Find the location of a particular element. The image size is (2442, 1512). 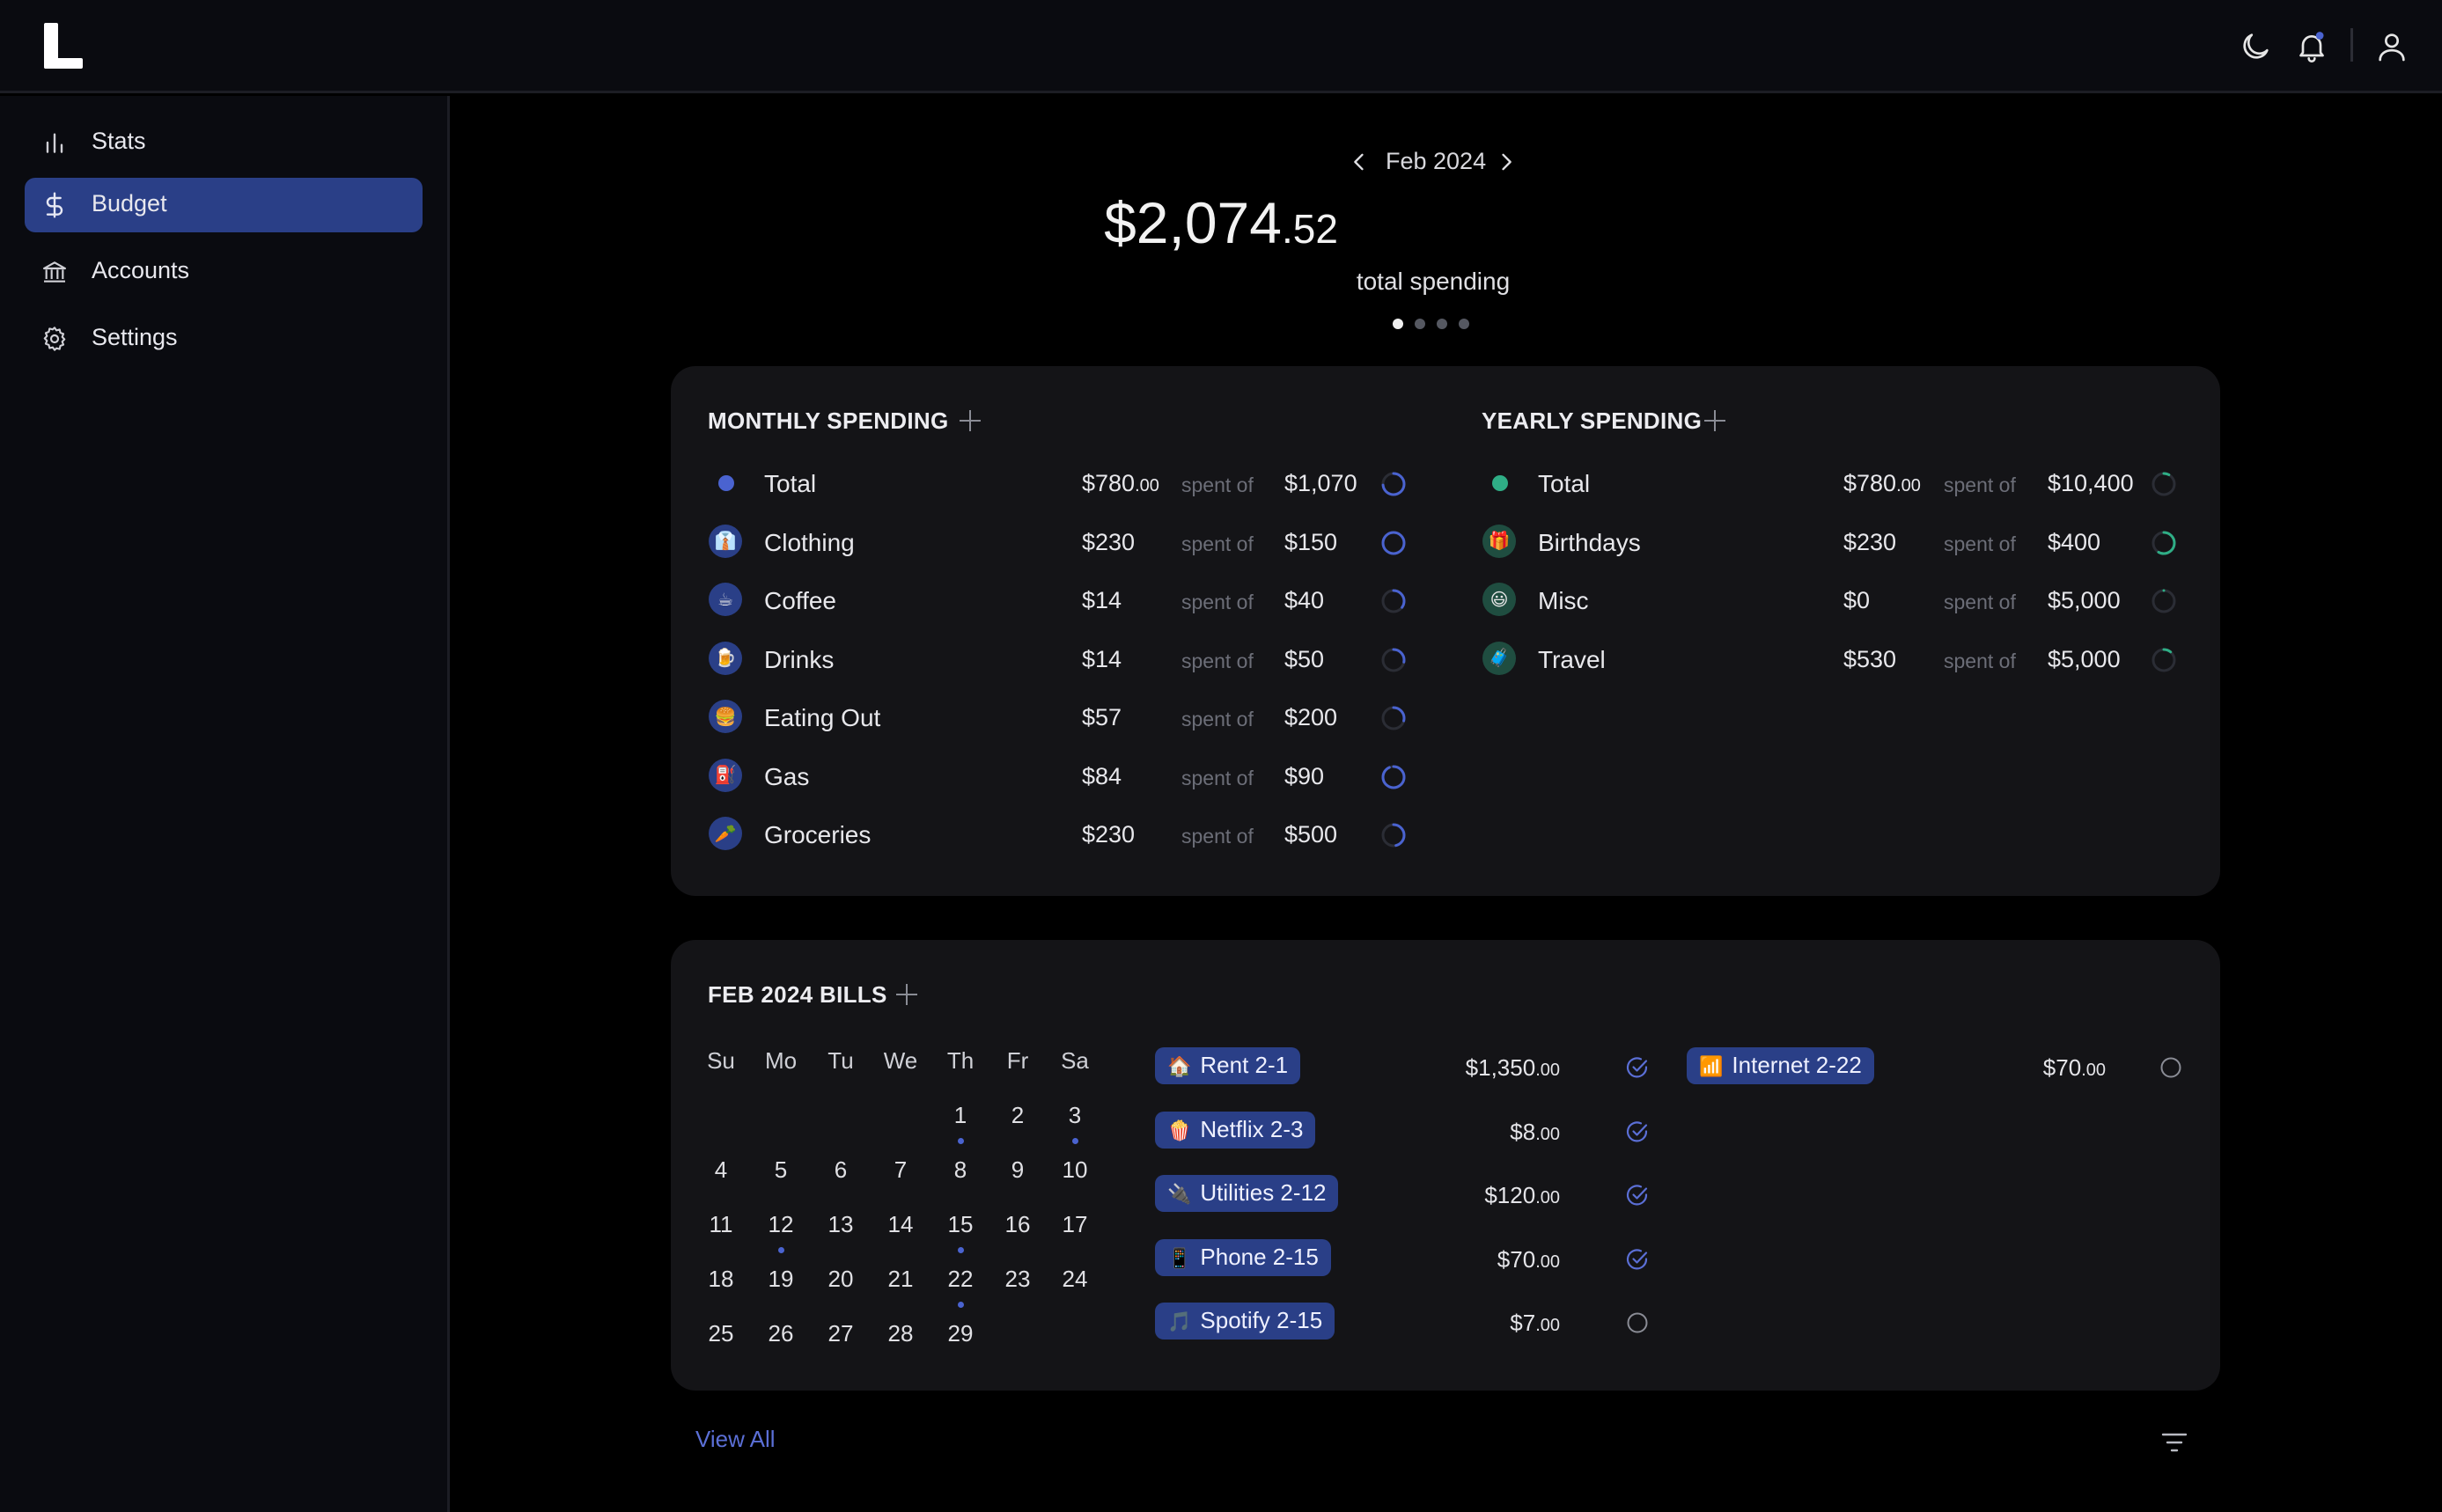

bill-row: 🎵 Spotify 2-15 $7.00 is located at coordinates (1401, 1323).